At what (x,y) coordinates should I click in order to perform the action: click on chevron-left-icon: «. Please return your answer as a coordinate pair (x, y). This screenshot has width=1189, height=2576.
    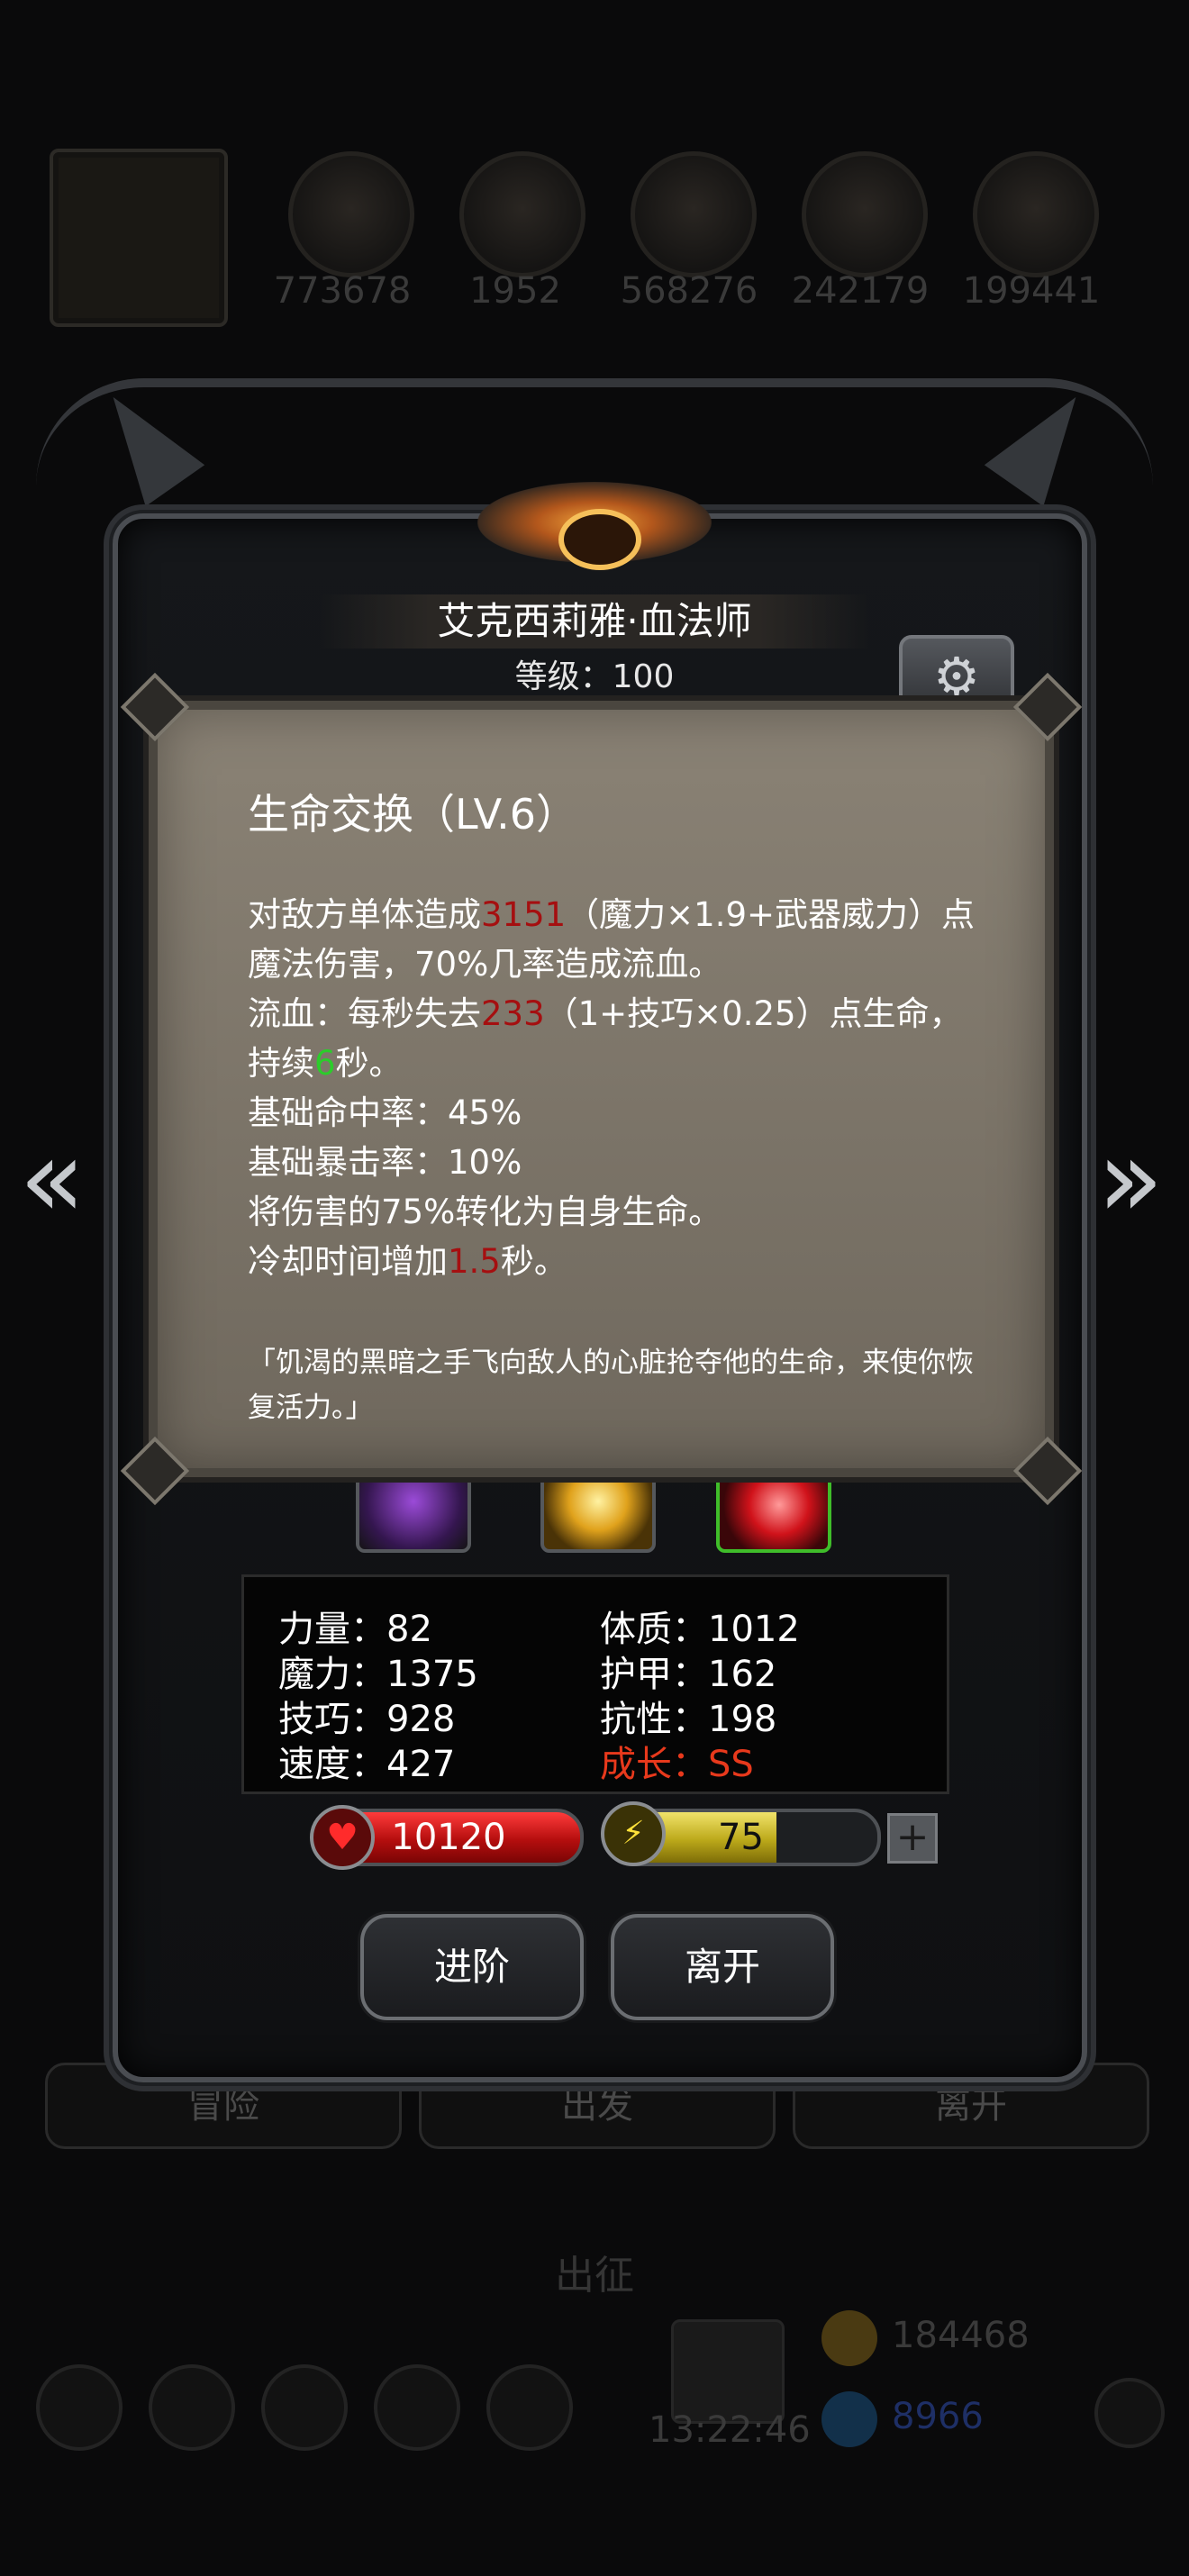
    Looking at the image, I should click on (53, 1180).